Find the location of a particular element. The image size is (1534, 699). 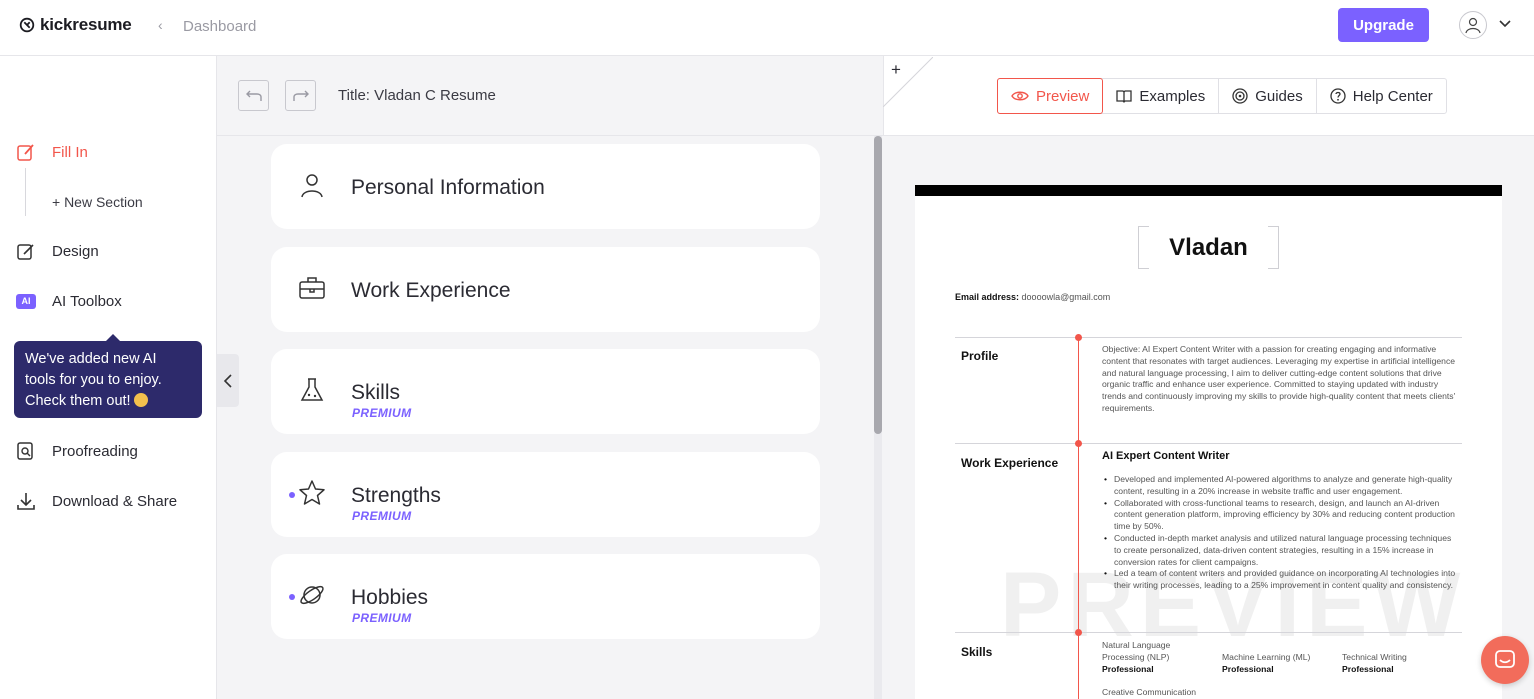

sidebar-item-label: Download & Share is located at coordinates (115, 501).